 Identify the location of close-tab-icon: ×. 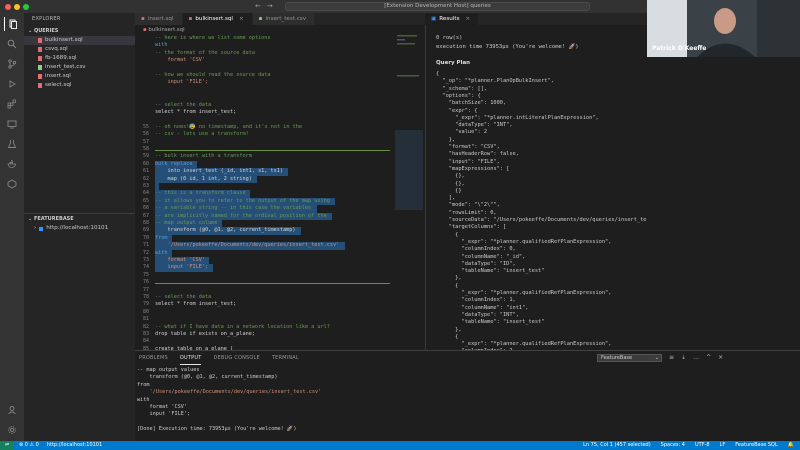
(241, 19).